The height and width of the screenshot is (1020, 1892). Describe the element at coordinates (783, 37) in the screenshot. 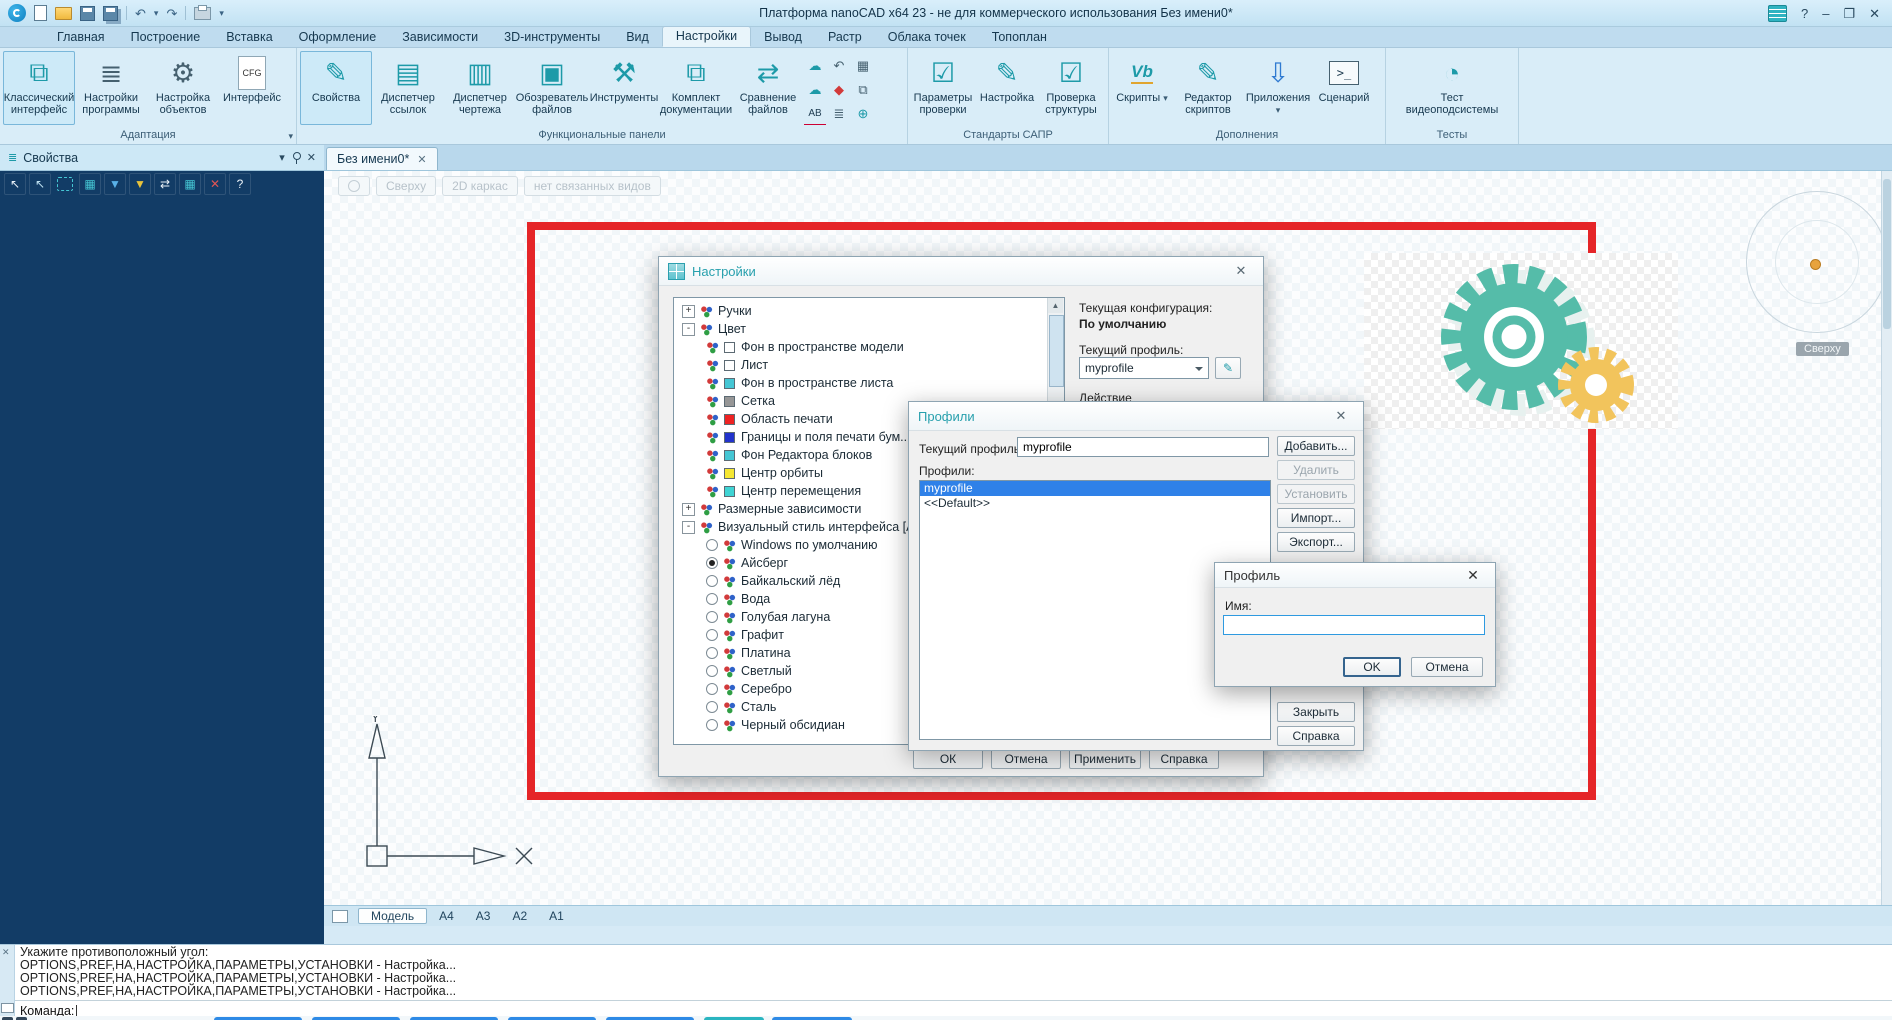

I see `tab-vyvod: Вывод` at that location.